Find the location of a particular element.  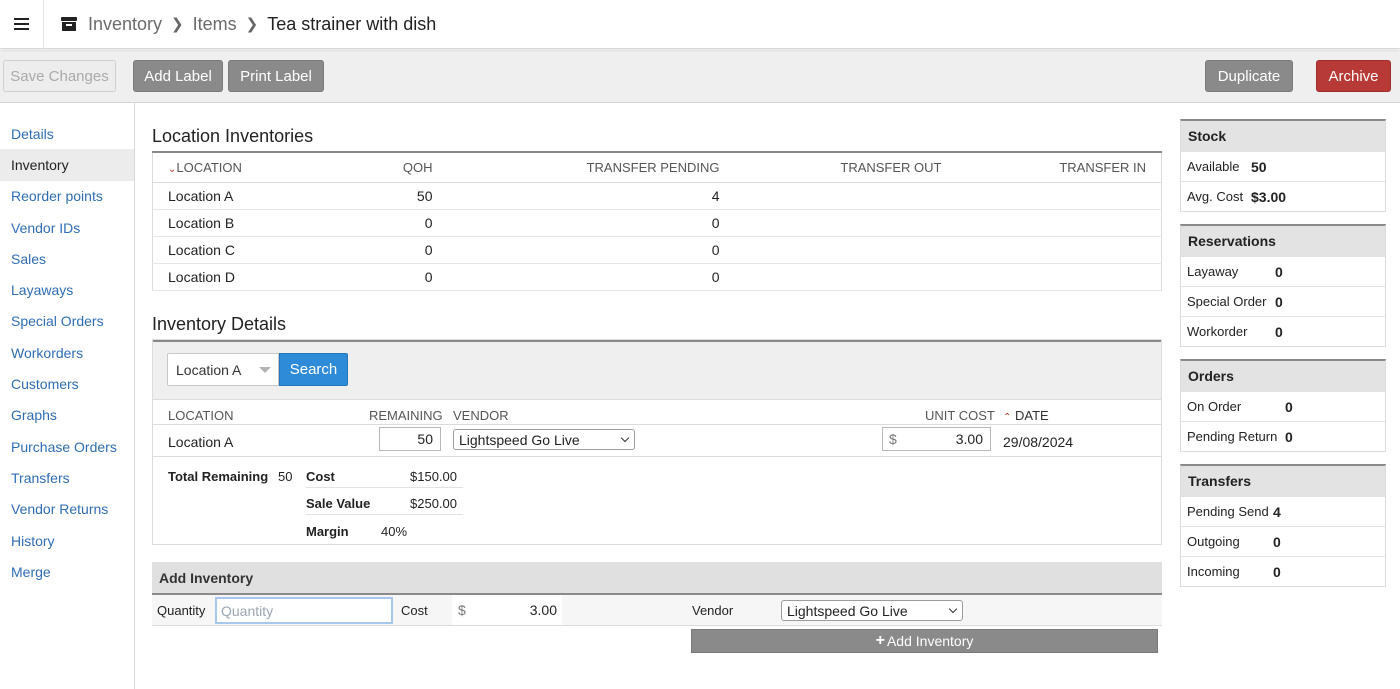

duplicate-button: Duplicate is located at coordinates (1249, 76).